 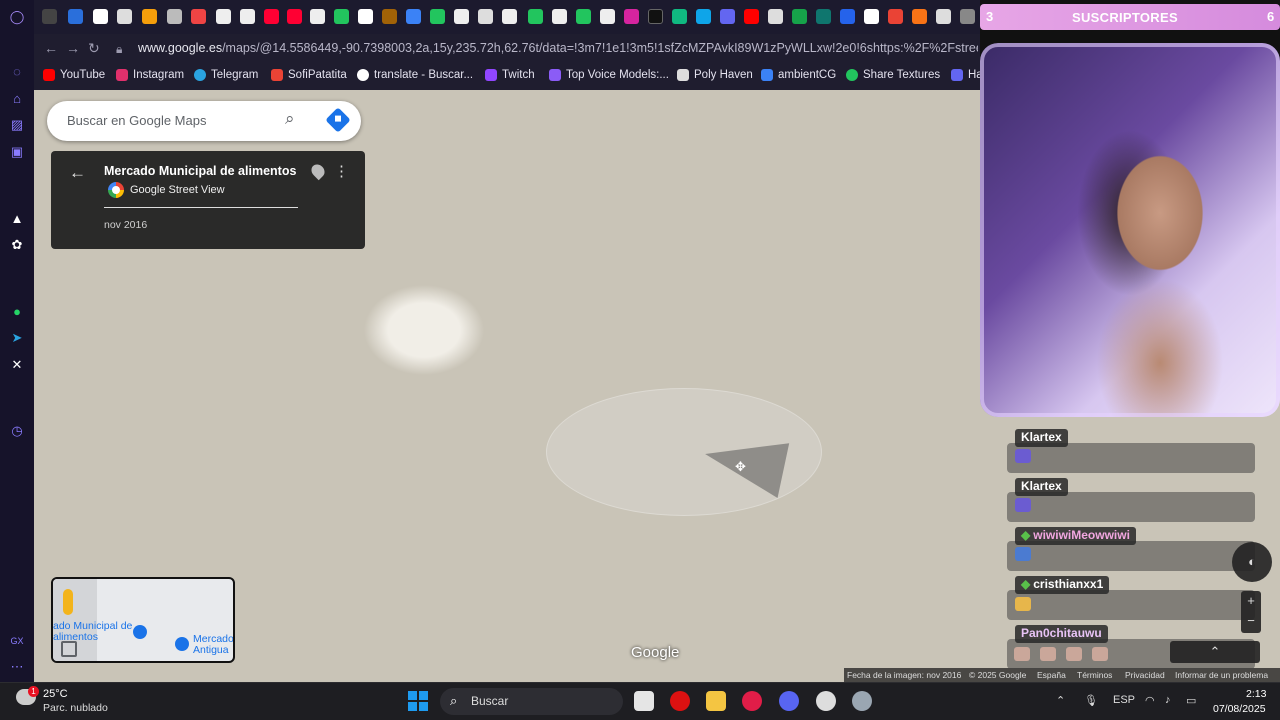 I want to click on wifi-icon: ◠, so click(x=1150, y=700).